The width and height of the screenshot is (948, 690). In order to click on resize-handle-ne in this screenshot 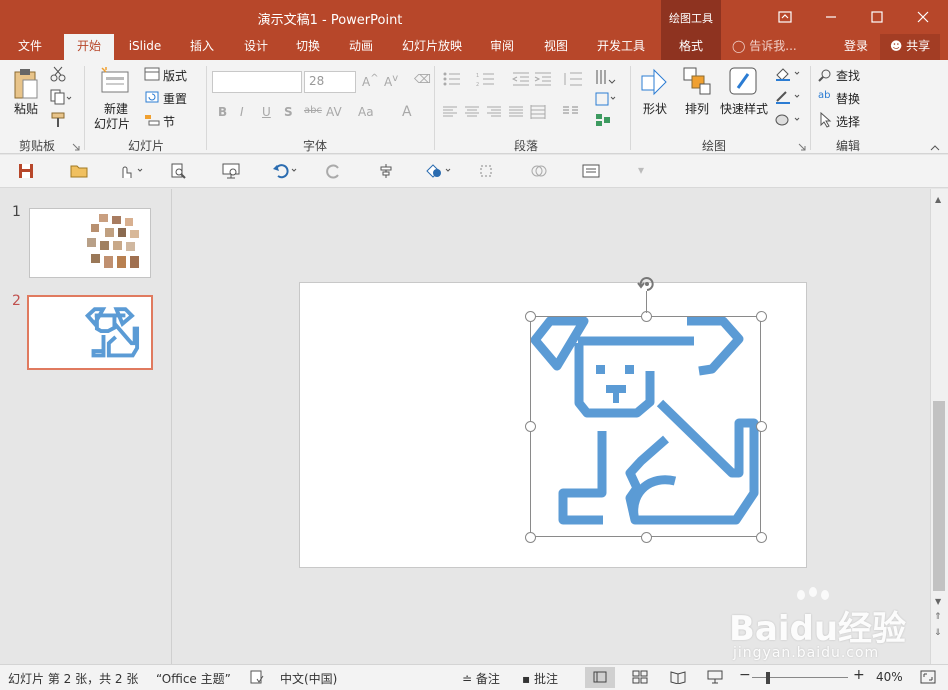, I will do `click(761, 316)`.